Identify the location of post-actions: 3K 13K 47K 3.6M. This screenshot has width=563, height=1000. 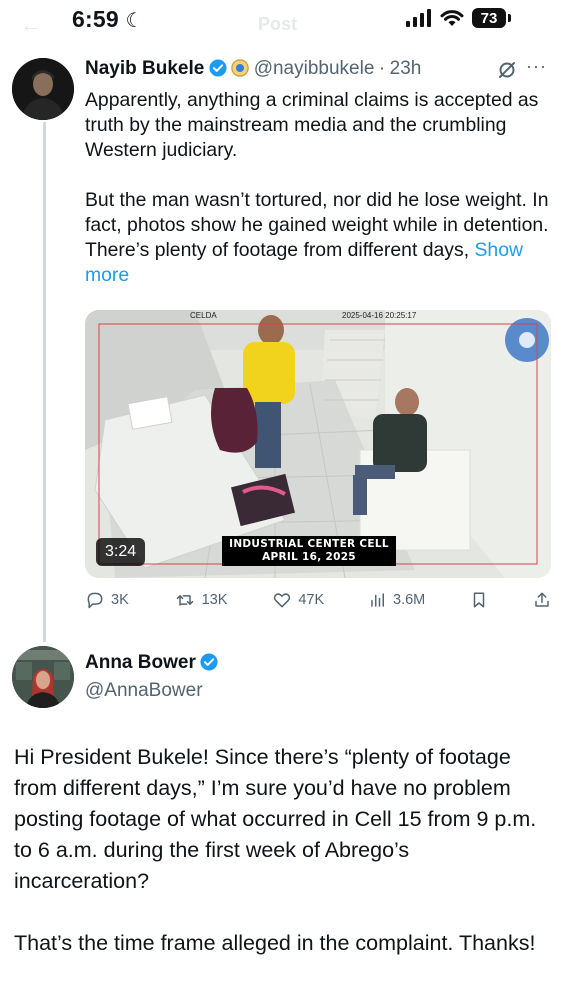
(318, 600).